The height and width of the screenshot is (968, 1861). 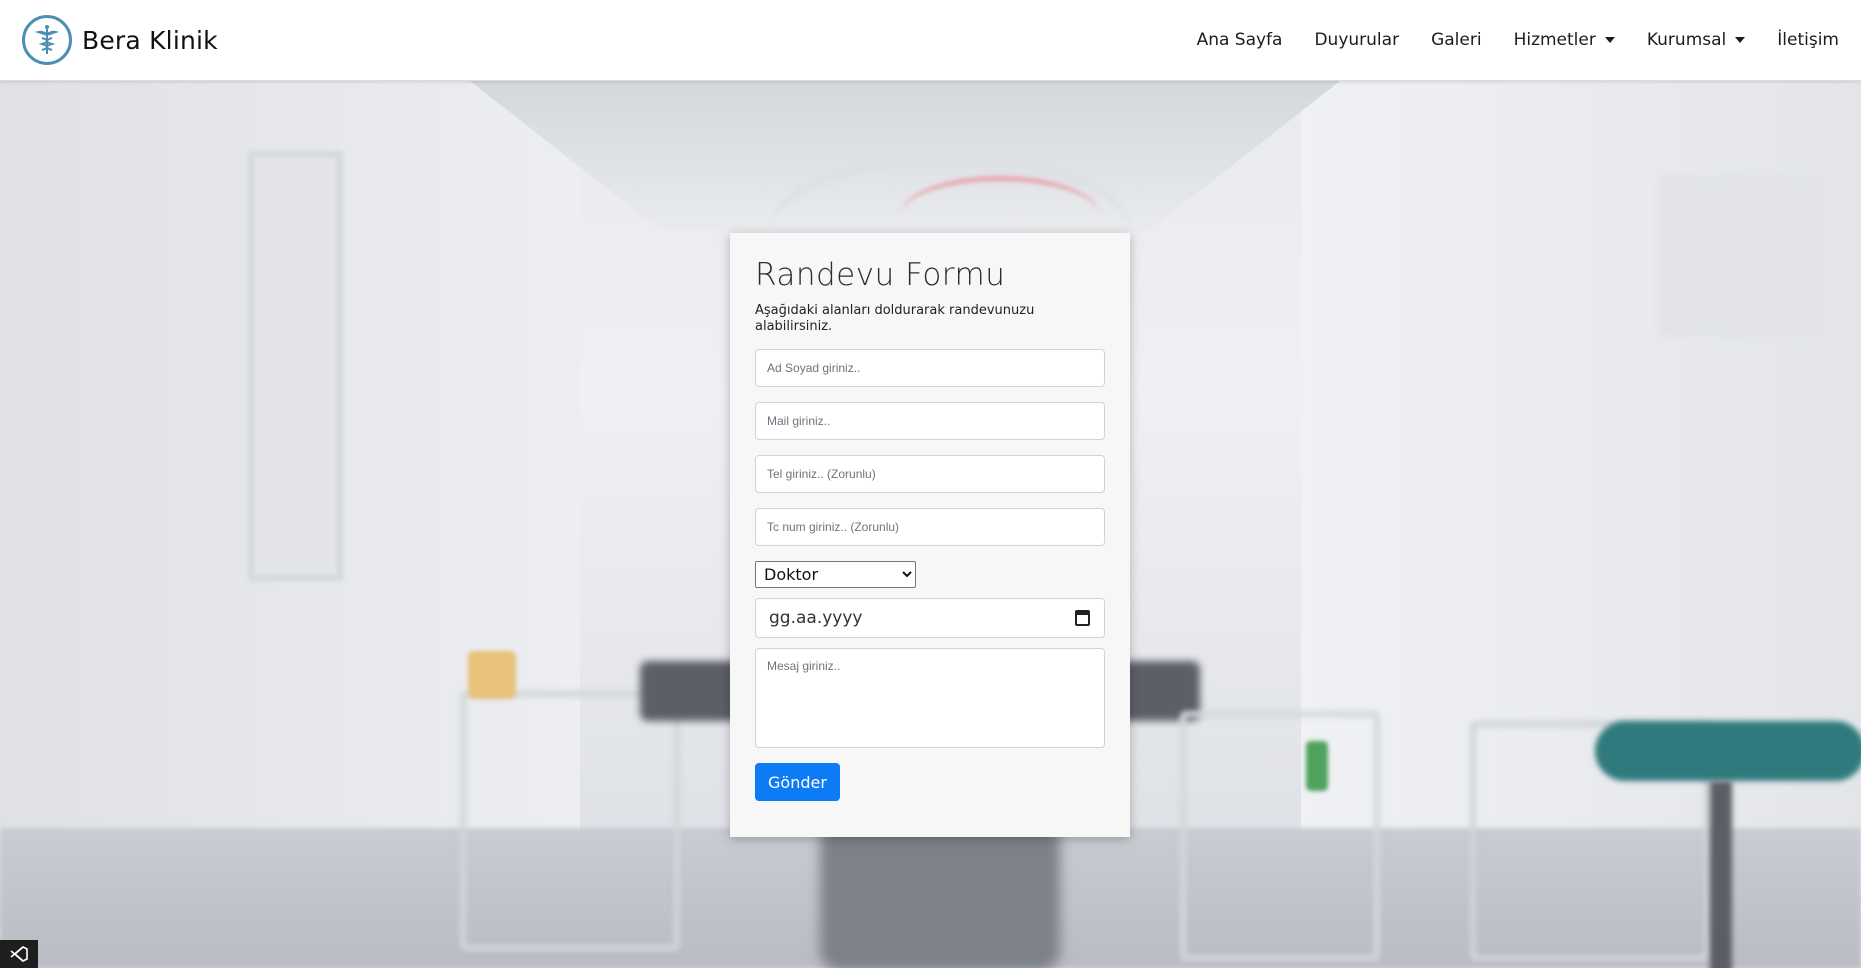 What do you see at coordinates (1740, 256) in the screenshot?
I see `bg-cabinet` at bounding box center [1740, 256].